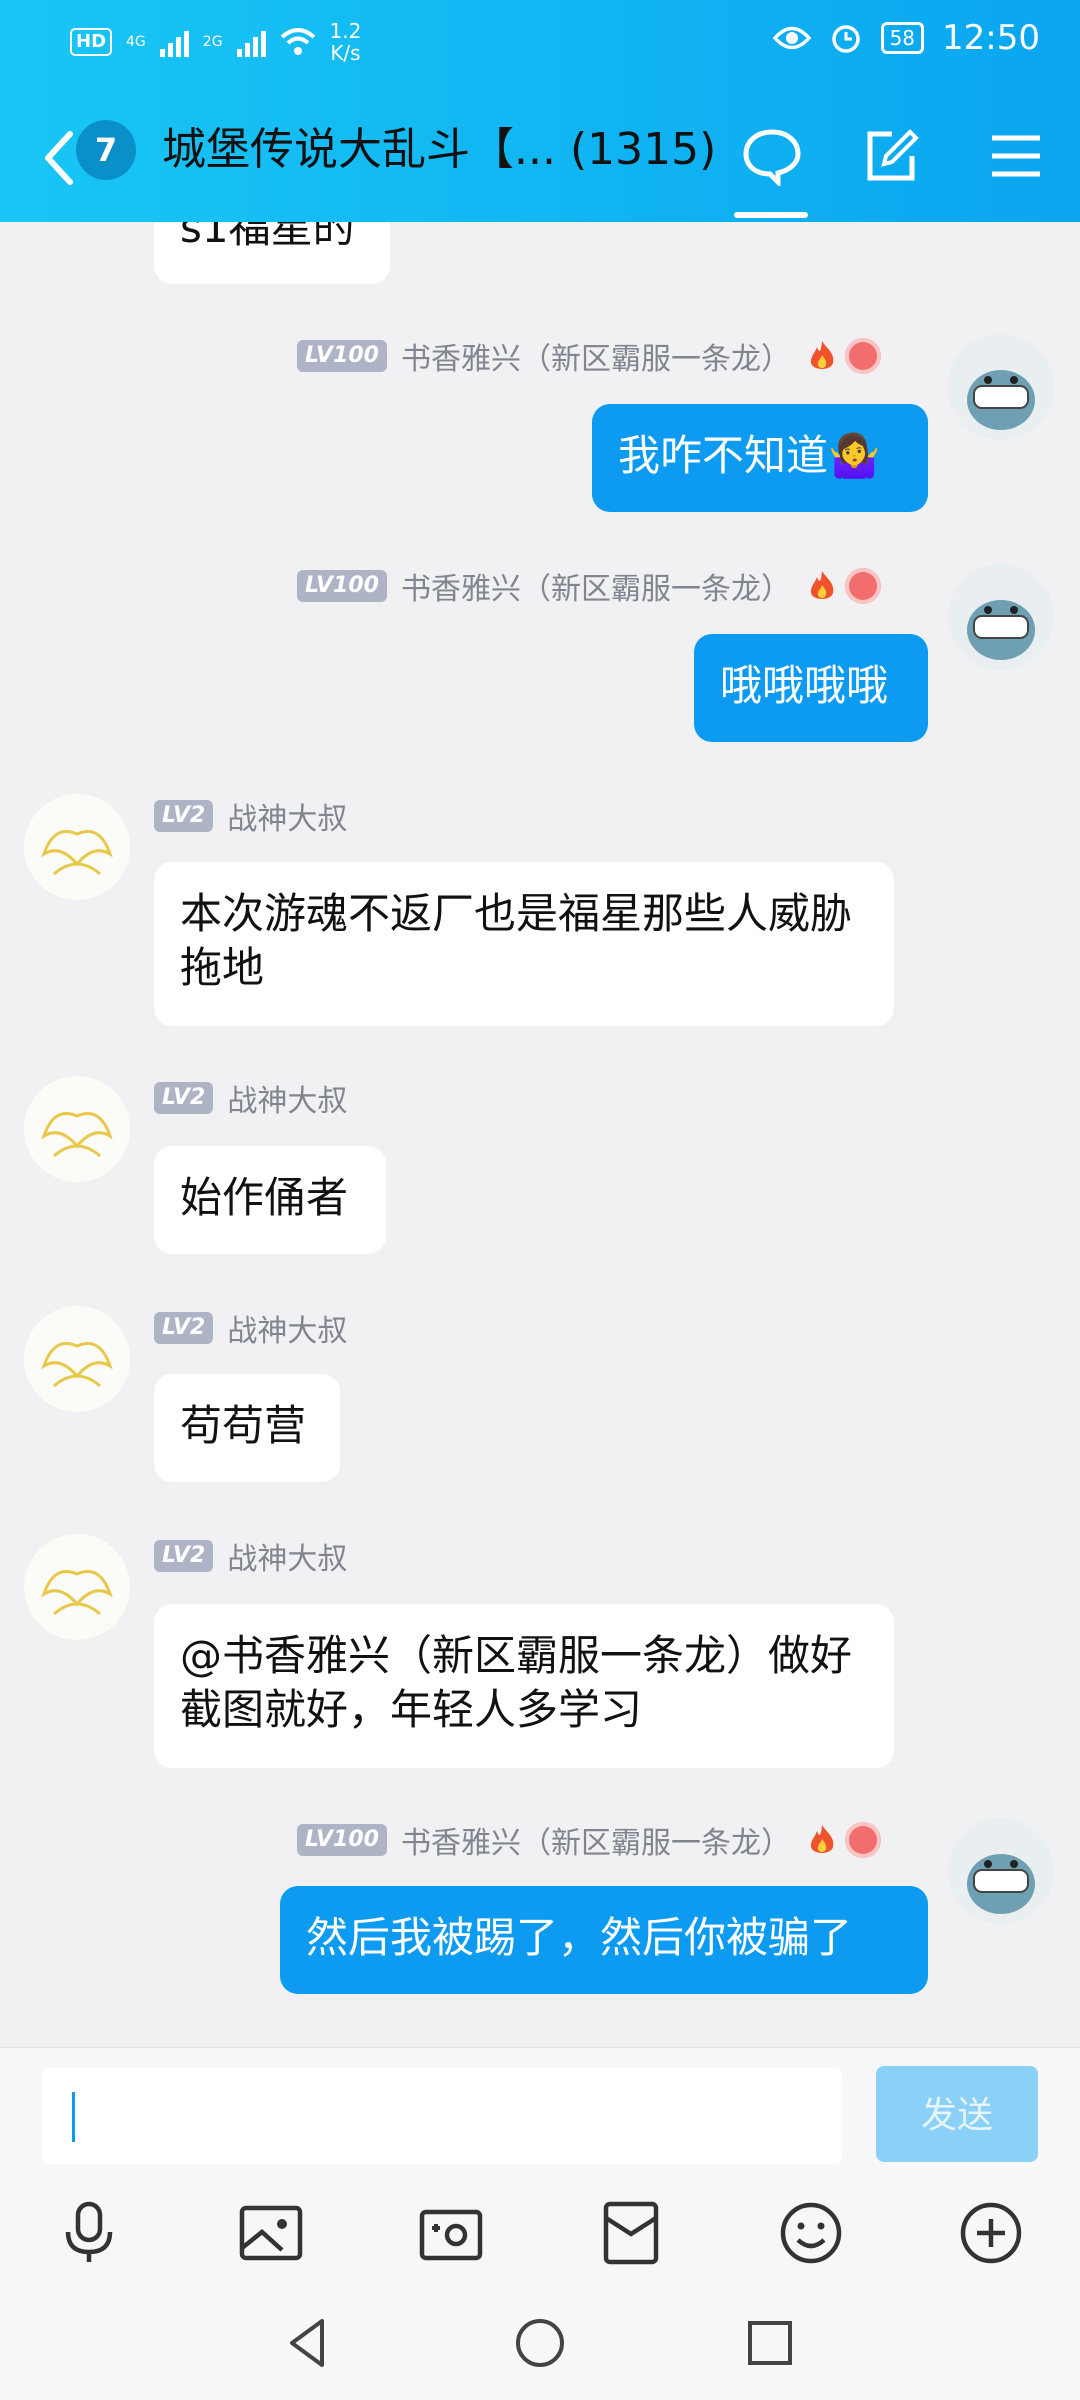 The image size is (1080, 2400). I want to click on chat-bubble-icon, so click(772, 156).